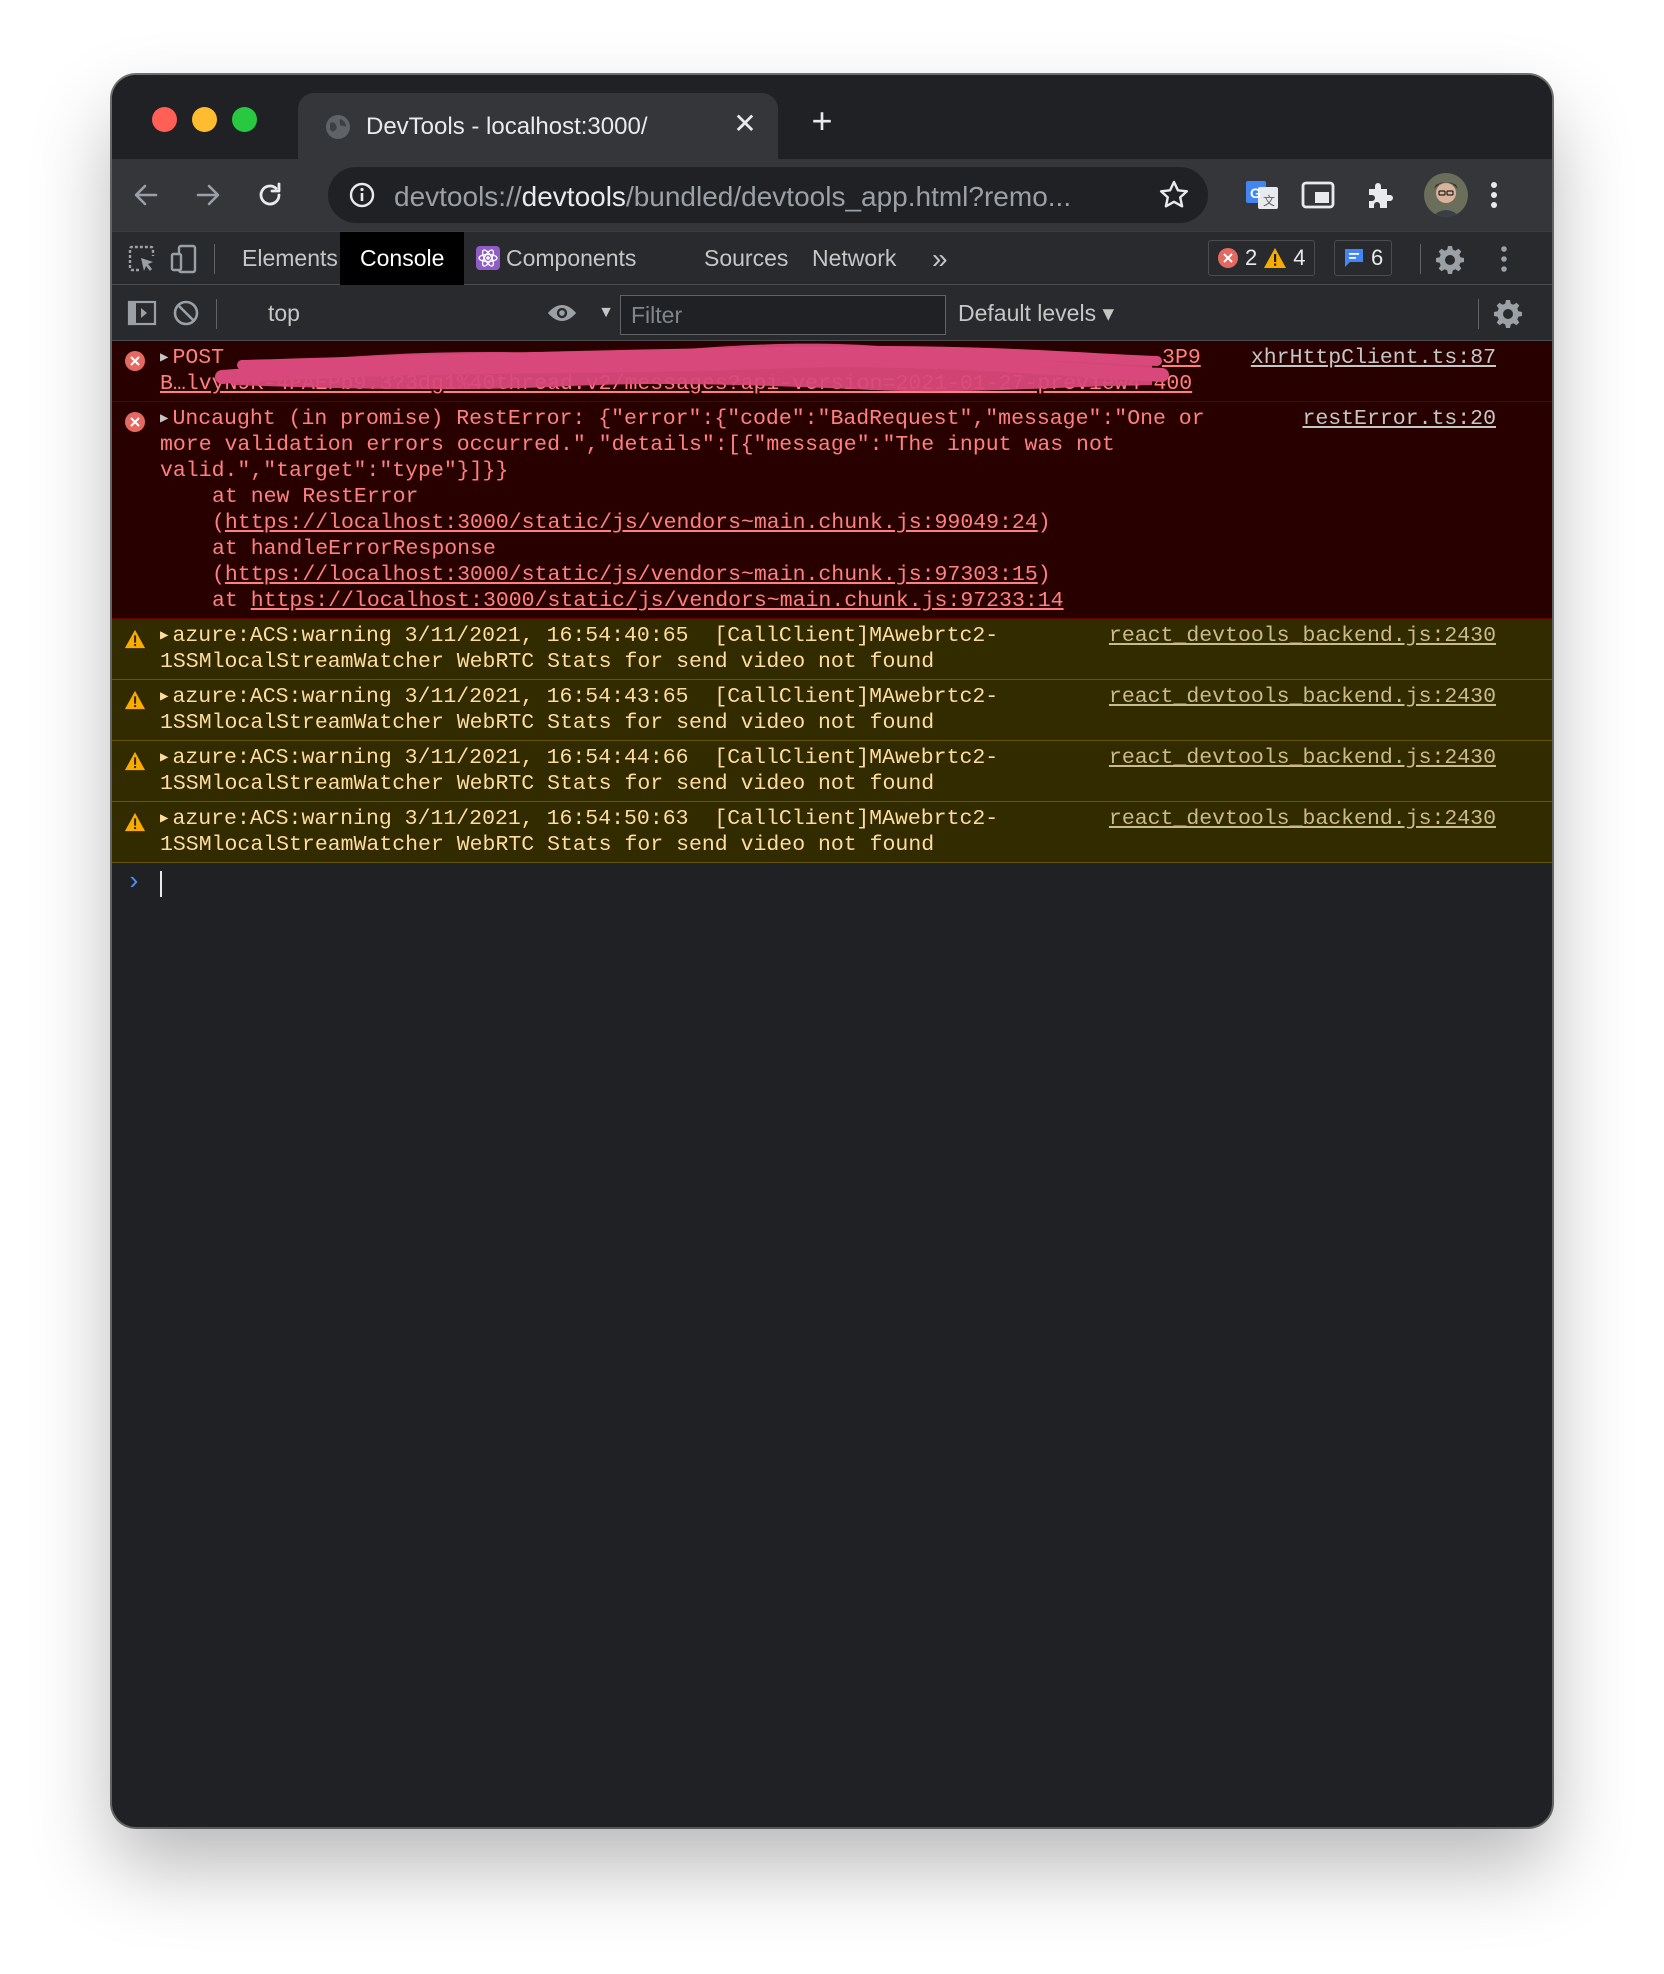  I want to click on text-cursor, so click(161, 884).